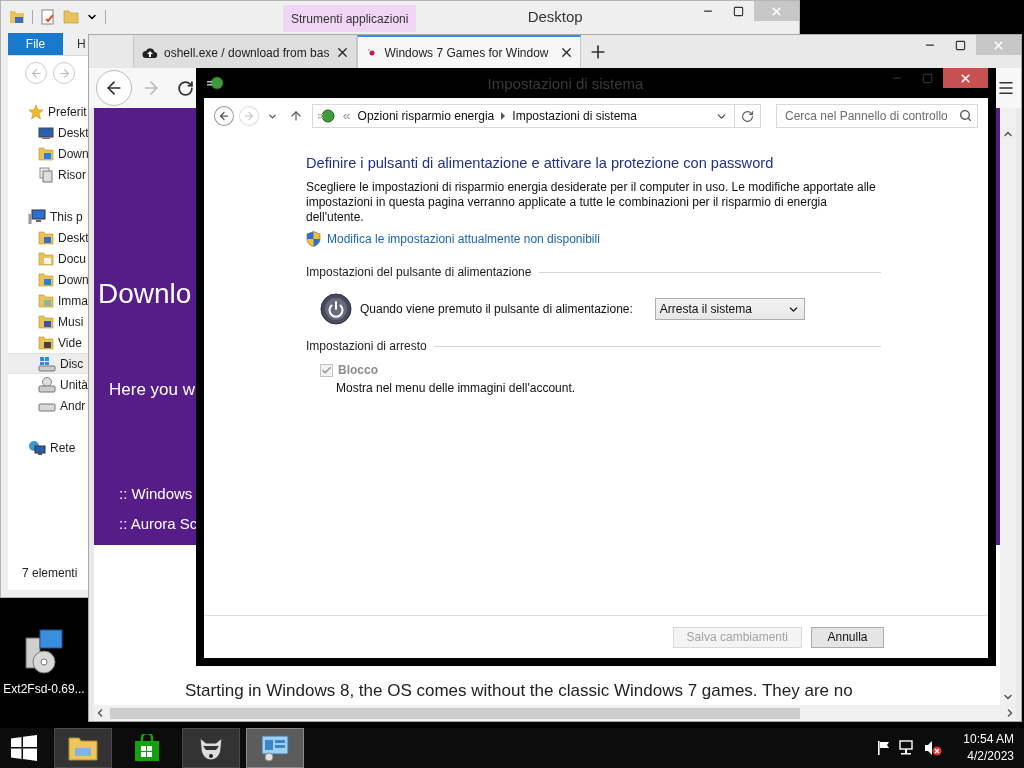 This screenshot has width=1024, height=768. What do you see at coordinates (591, 202) in the screenshot?
I see `page-description: Scegliere le impostazioni di risparmio energia desiderate per il computer in uso. Le modifiche apportate alle impostazioni in questa pagina verranno applicate a tutte le combinazioni per il risparmio di energia dell'utente.` at bounding box center [591, 202].